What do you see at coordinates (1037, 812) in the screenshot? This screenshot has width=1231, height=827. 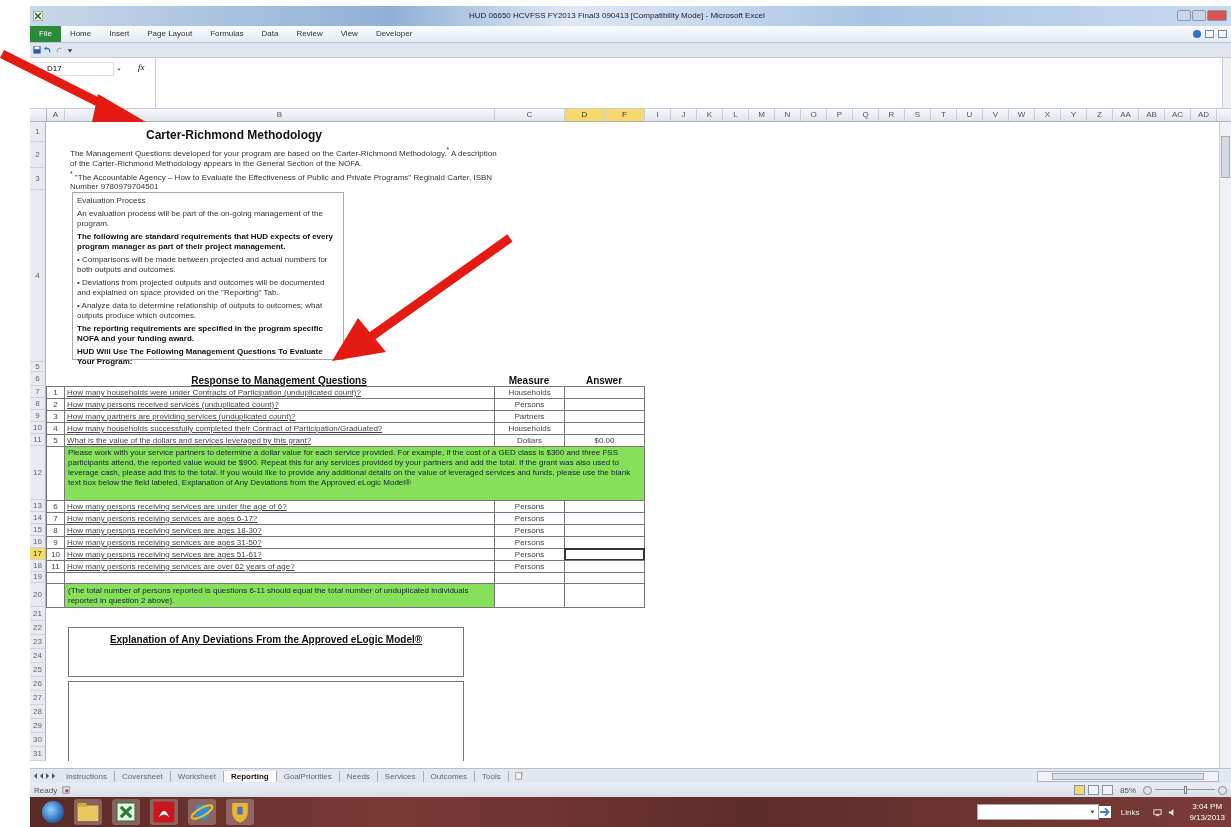 I see `address-field` at bounding box center [1037, 812].